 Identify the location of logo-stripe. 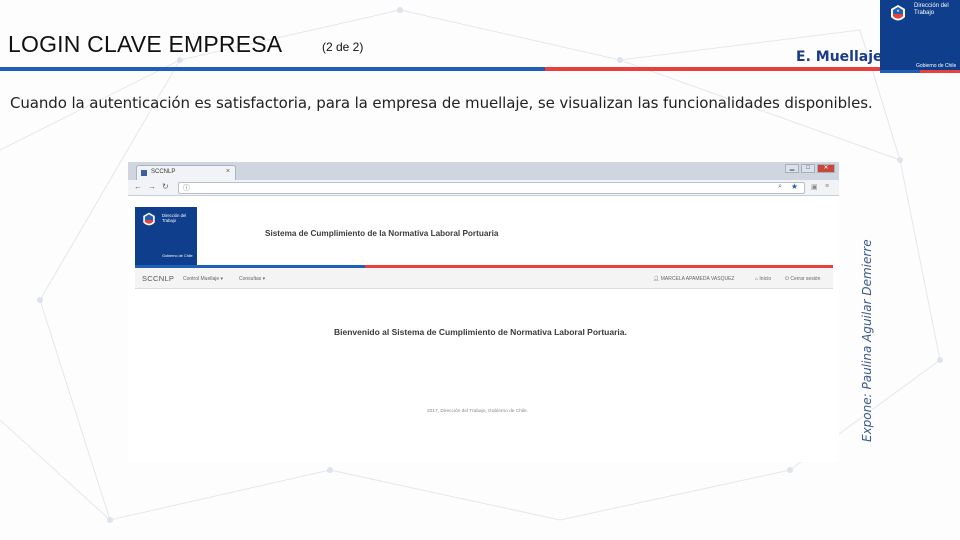
(920, 71).